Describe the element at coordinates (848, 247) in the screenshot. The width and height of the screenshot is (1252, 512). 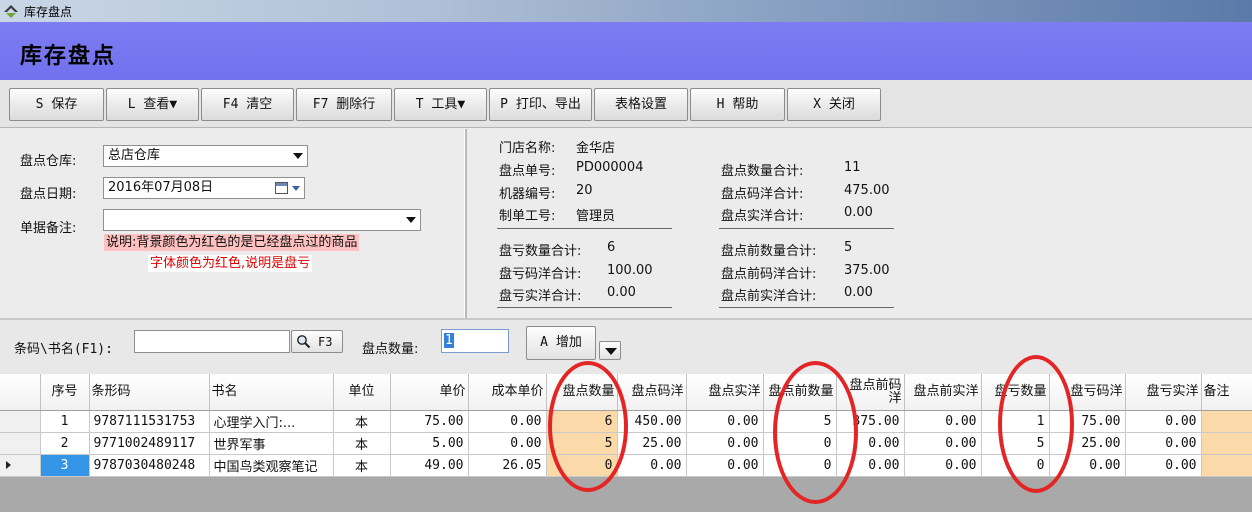
I see `pre-qty-value: 5` at that location.